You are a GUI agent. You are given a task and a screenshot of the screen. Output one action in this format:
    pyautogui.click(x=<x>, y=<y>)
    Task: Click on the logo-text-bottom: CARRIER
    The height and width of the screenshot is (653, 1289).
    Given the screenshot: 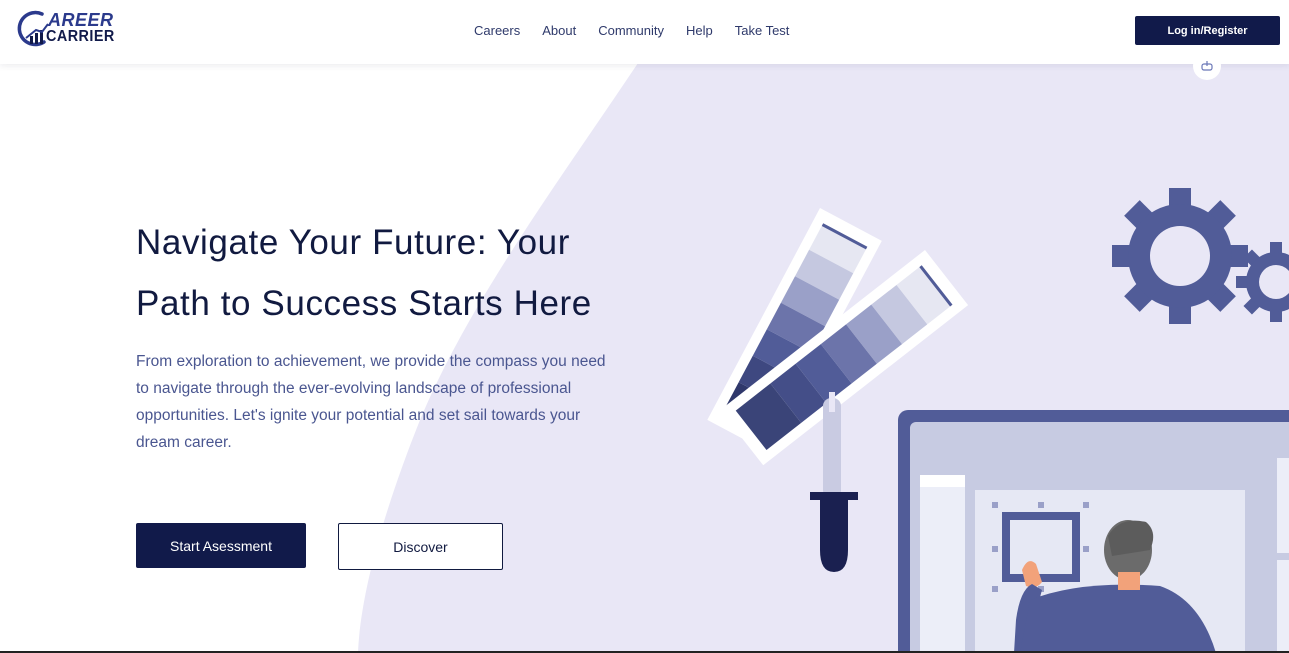 What is the action you would take?
    pyautogui.click(x=80, y=36)
    